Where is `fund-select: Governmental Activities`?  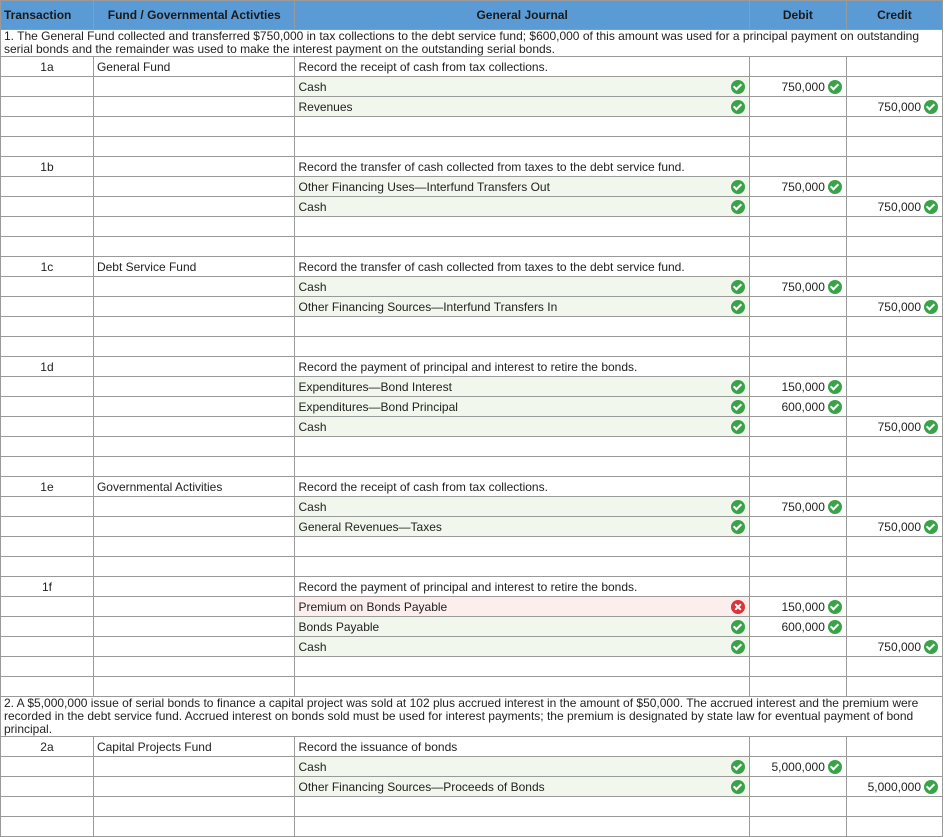 fund-select: Governmental Activities is located at coordinates (194, 486).